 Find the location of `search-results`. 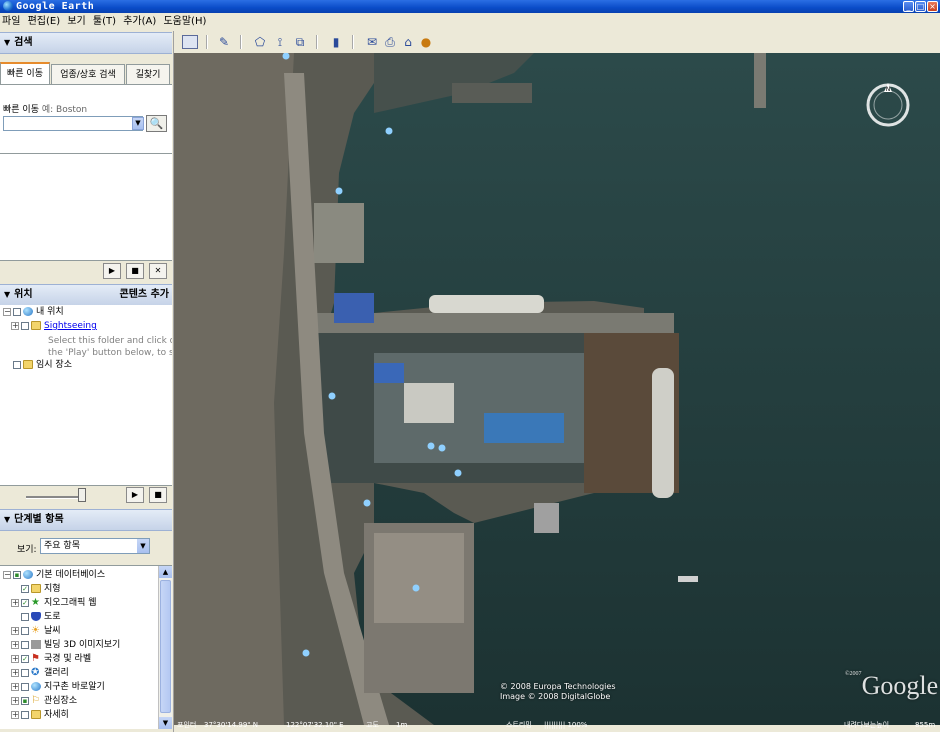

search-results is located at coordinates (86, 207).